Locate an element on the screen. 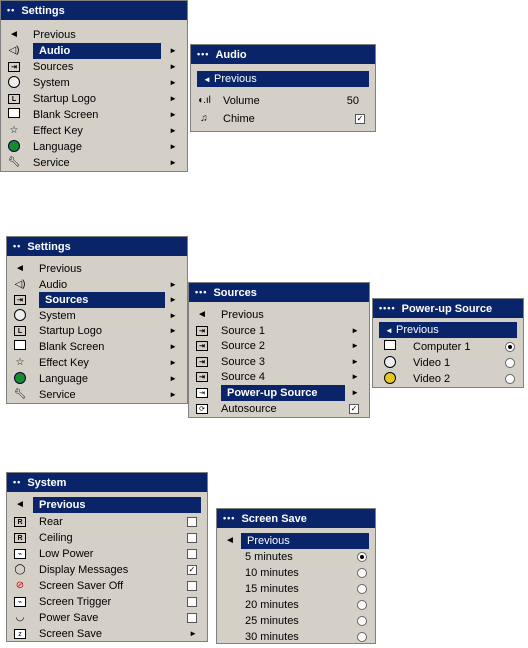  menu-item-source-2: ⇥ Source 2 ► is located at coordinates (279, 346).